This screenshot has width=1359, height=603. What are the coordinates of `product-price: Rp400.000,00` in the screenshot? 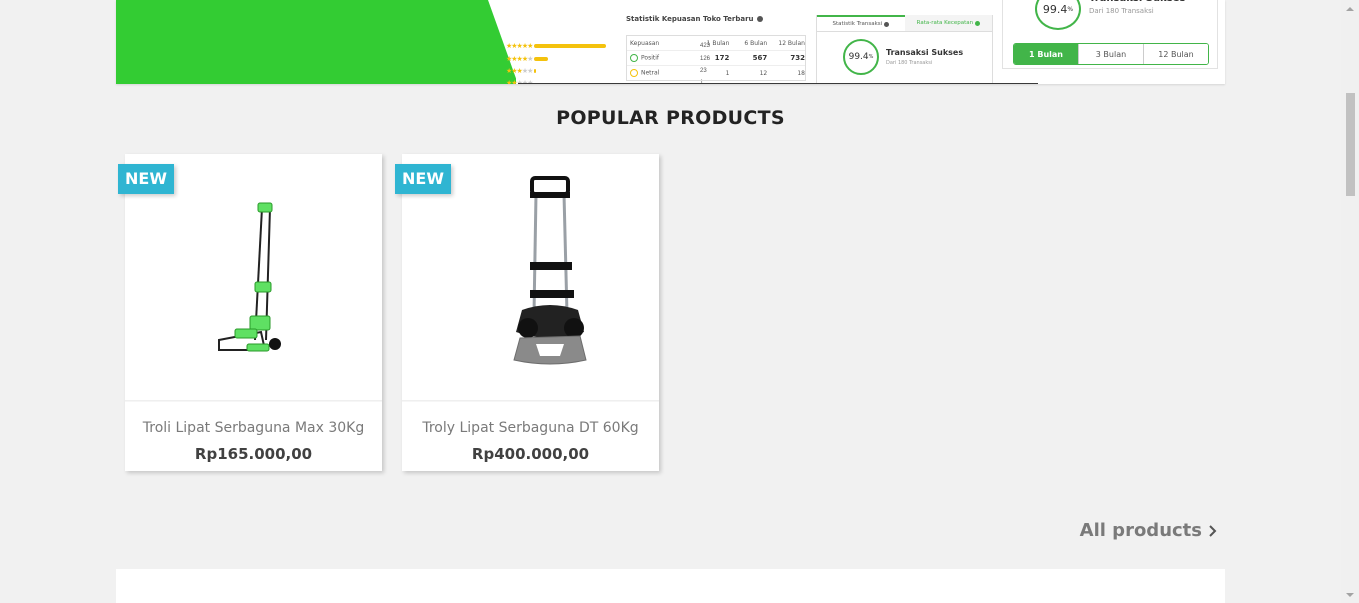 It's located at (530, 454).